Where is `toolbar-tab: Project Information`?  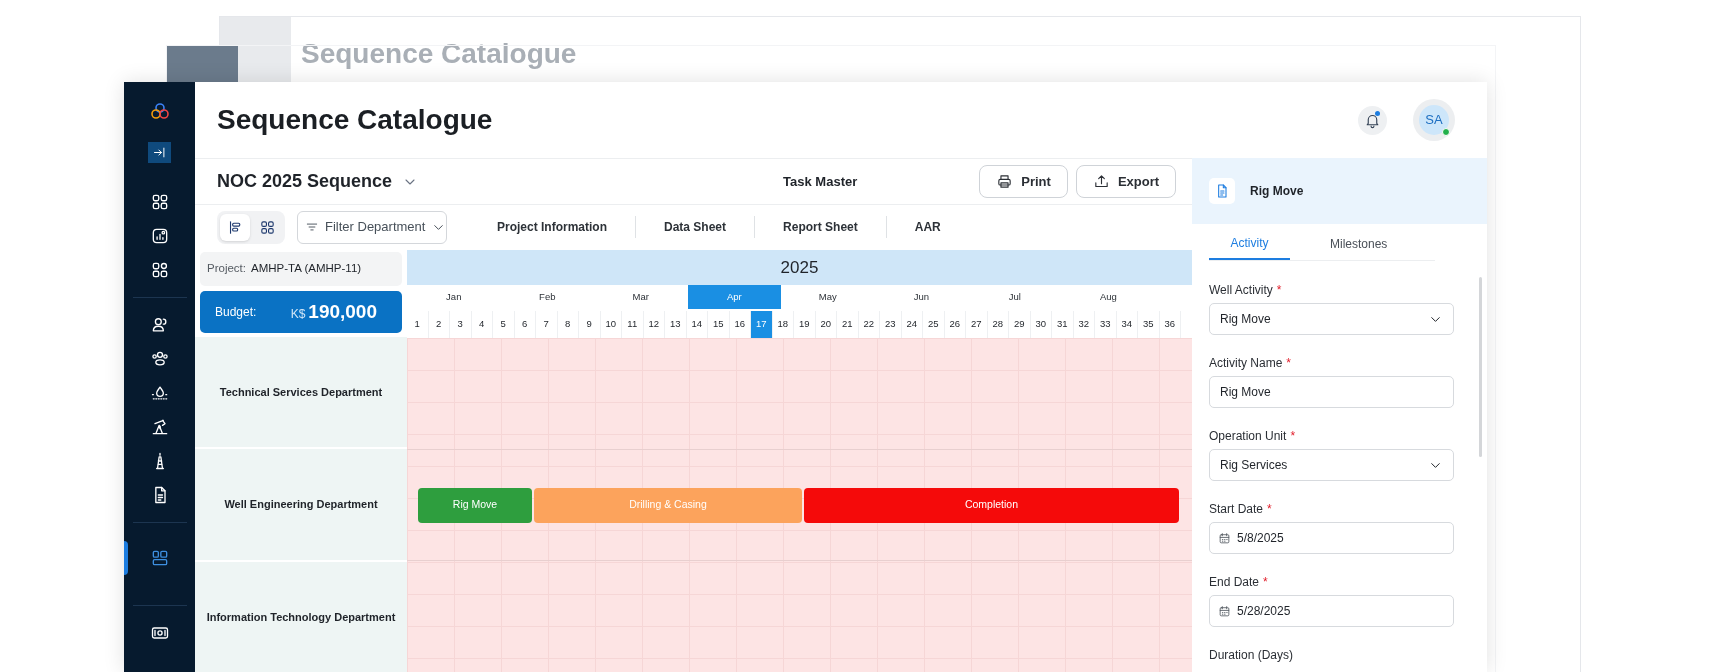
toolbar-tab: Project Information is located at coordinates (552, 227).